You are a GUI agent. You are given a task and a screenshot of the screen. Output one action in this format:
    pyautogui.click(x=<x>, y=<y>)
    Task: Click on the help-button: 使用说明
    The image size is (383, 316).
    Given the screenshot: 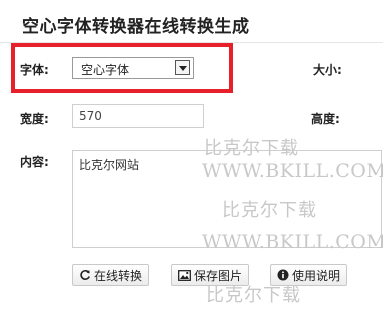 What is the action you would take?
    pyautogui.click(x=309, y=275)
    